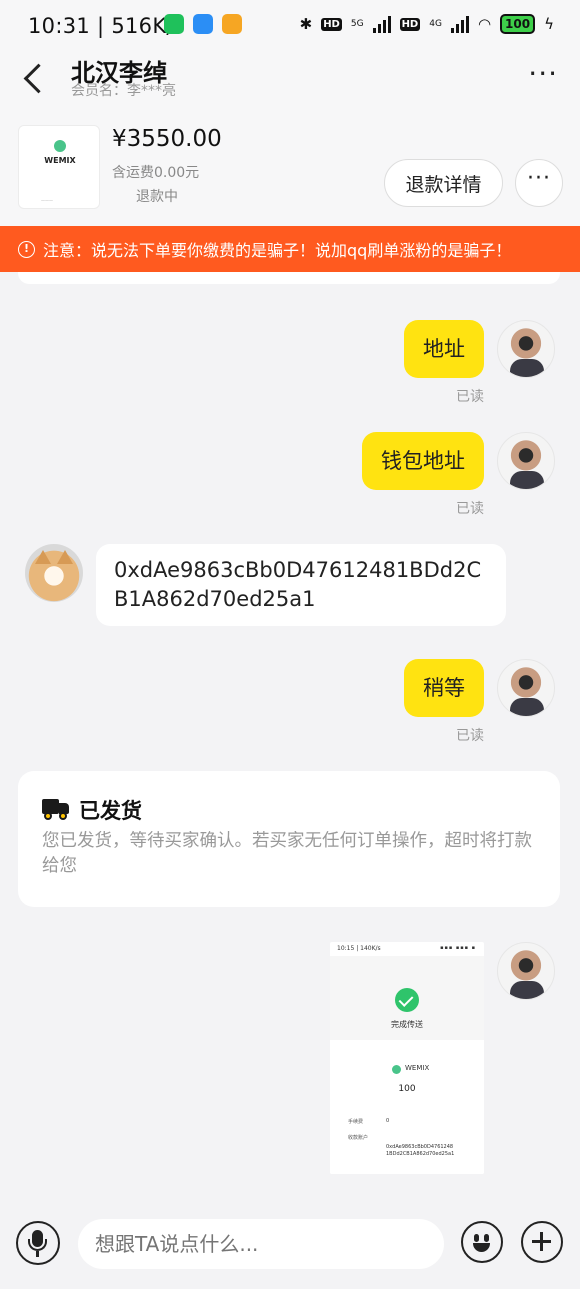  What do you see at coordinates (289, 278) in the screenshot?
I see `previous-card-edge` at bounding box center [289, 278].